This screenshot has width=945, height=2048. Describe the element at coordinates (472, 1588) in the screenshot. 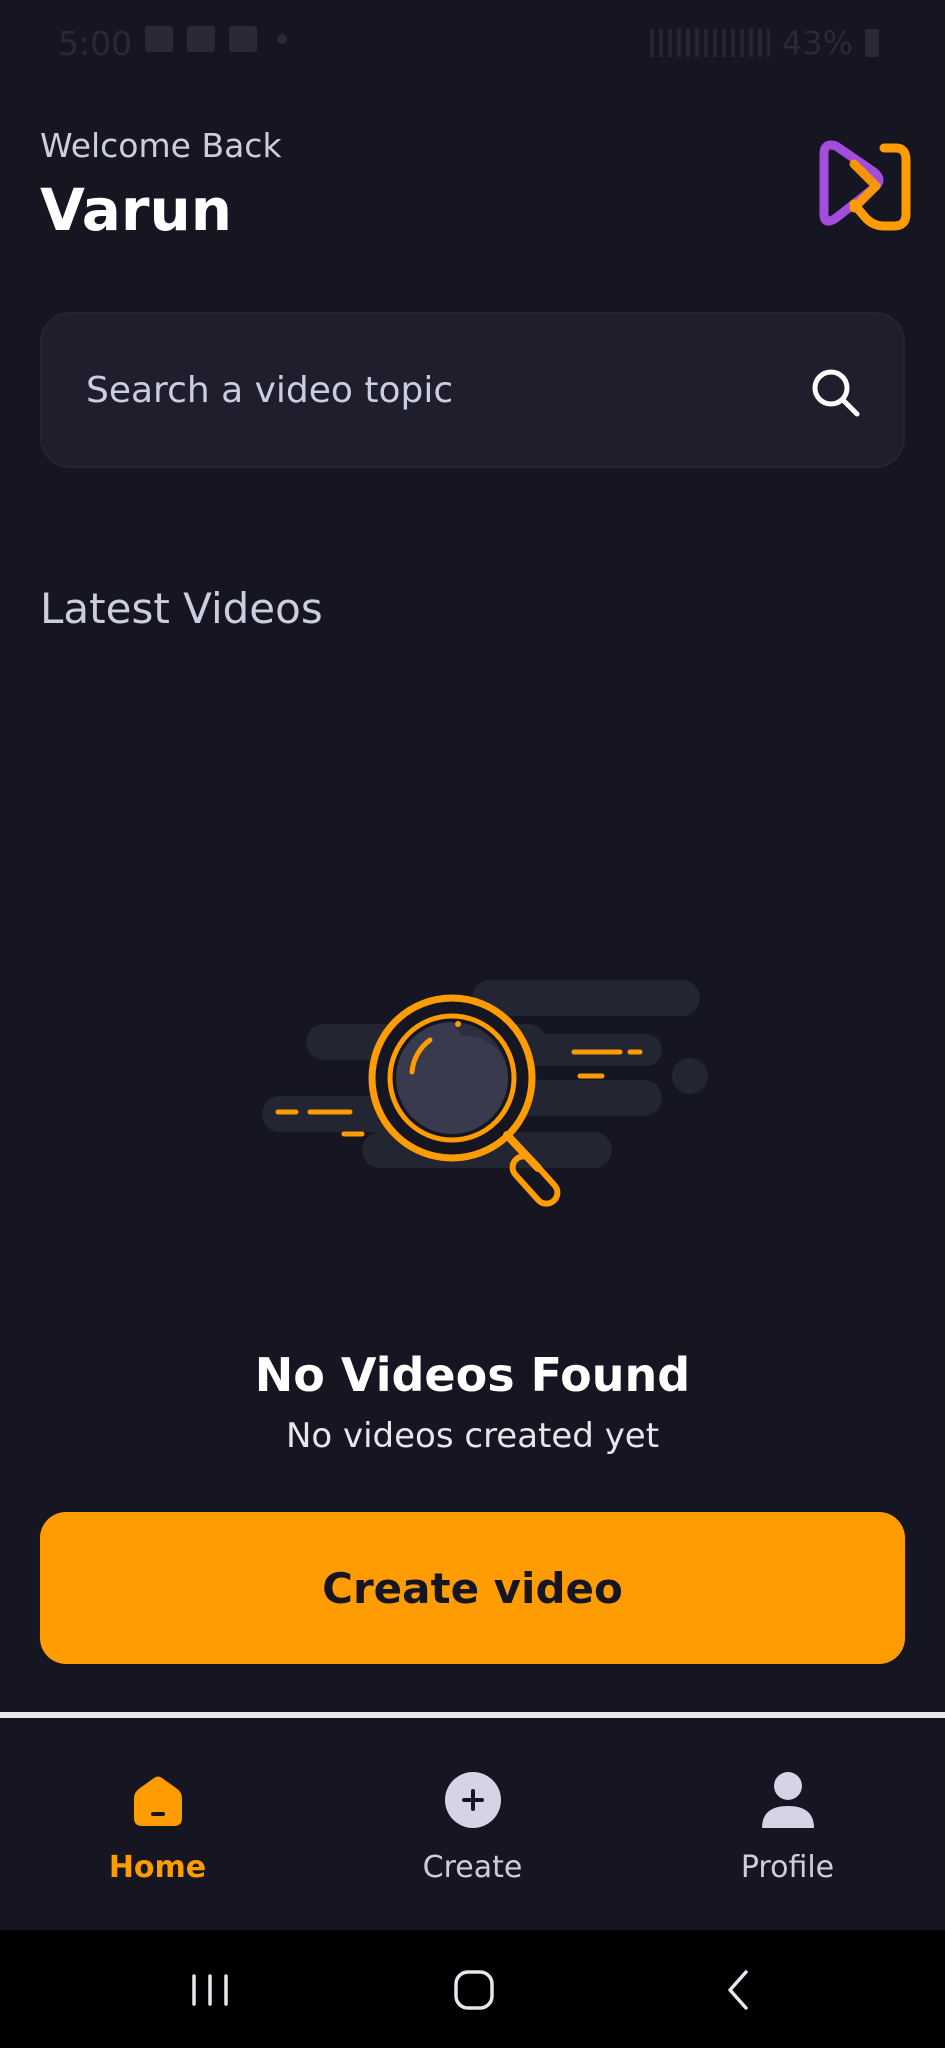

I see `create-video-button: Create video` at that location.